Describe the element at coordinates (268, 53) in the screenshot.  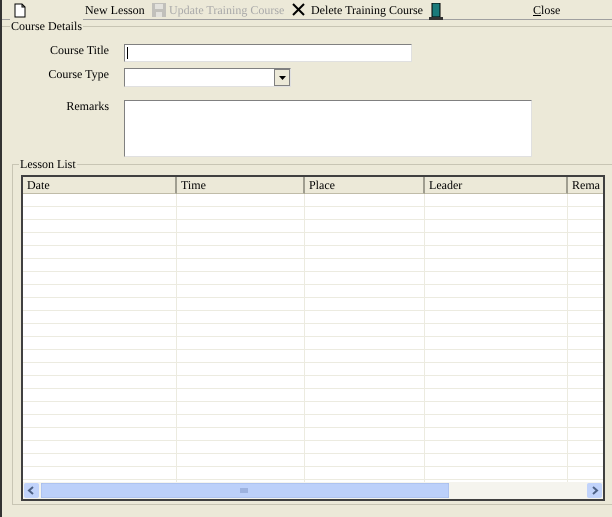
I see `input-field` at that location.